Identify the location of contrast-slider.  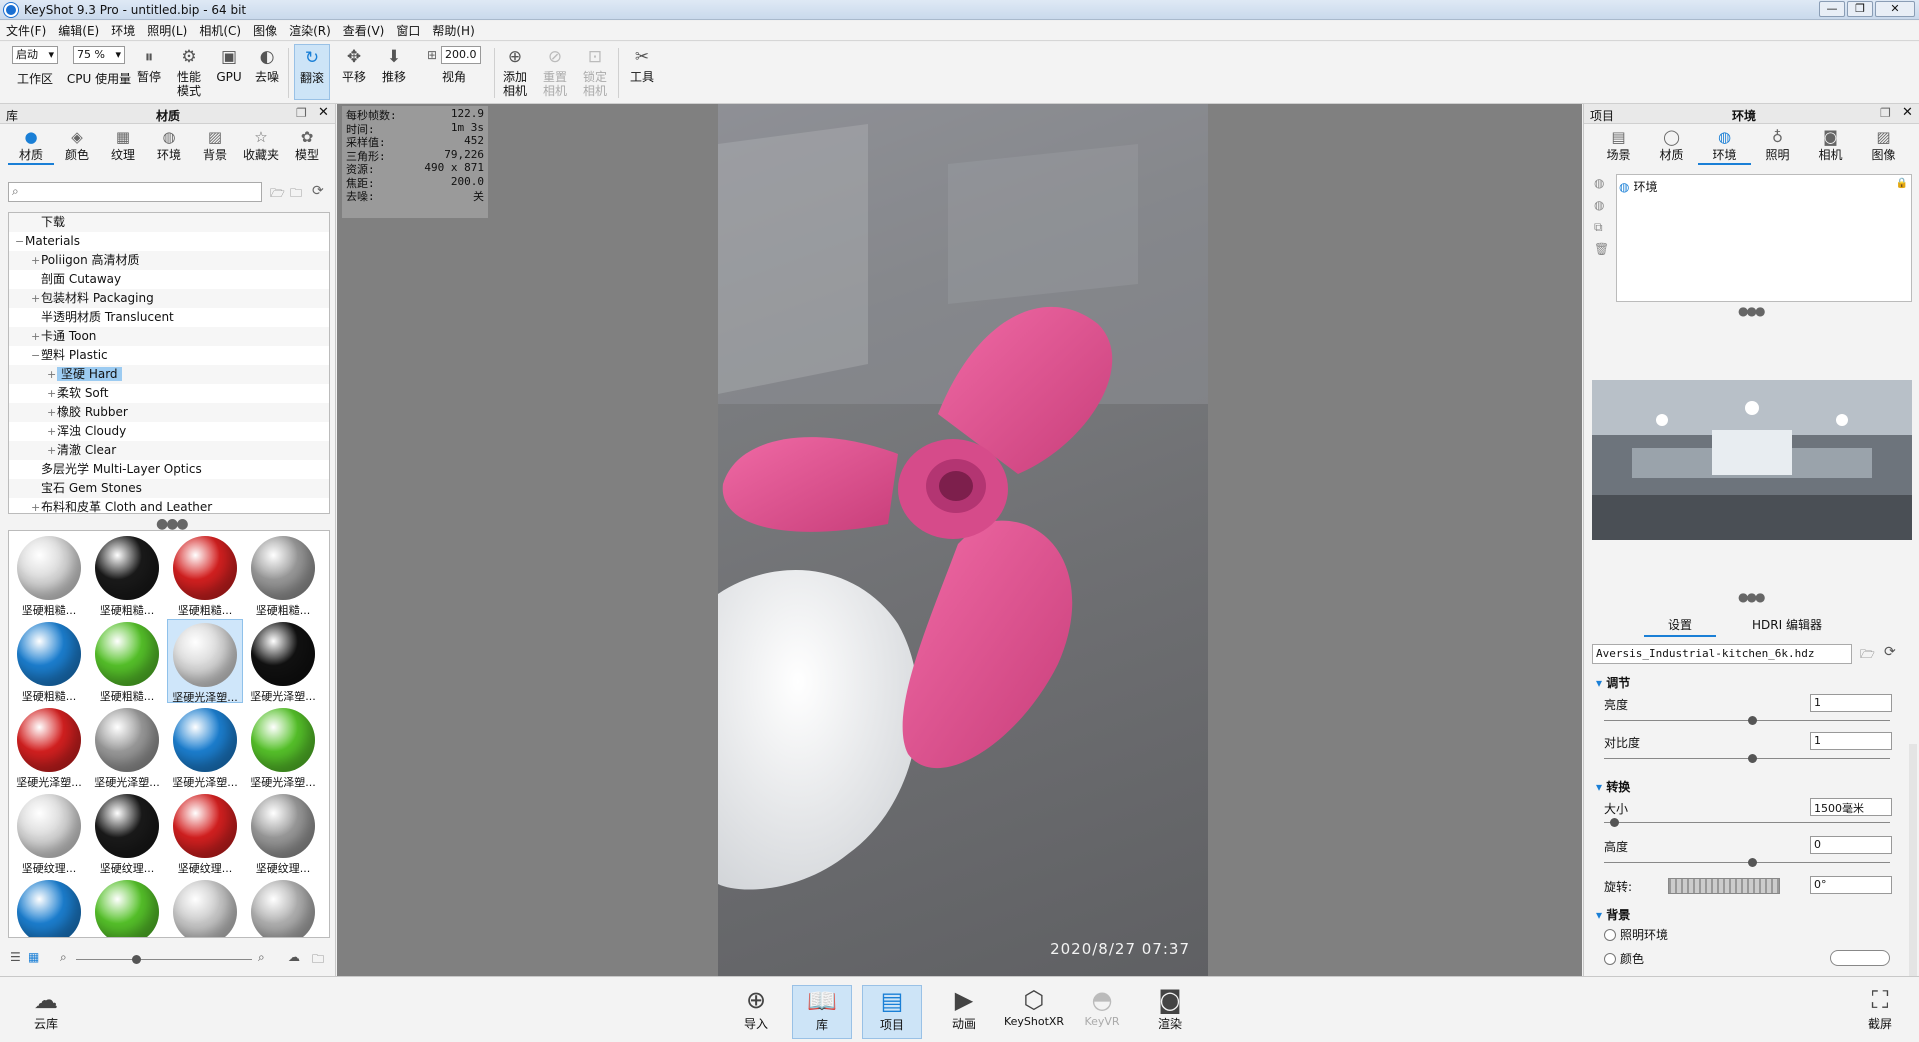
(1747, 758).